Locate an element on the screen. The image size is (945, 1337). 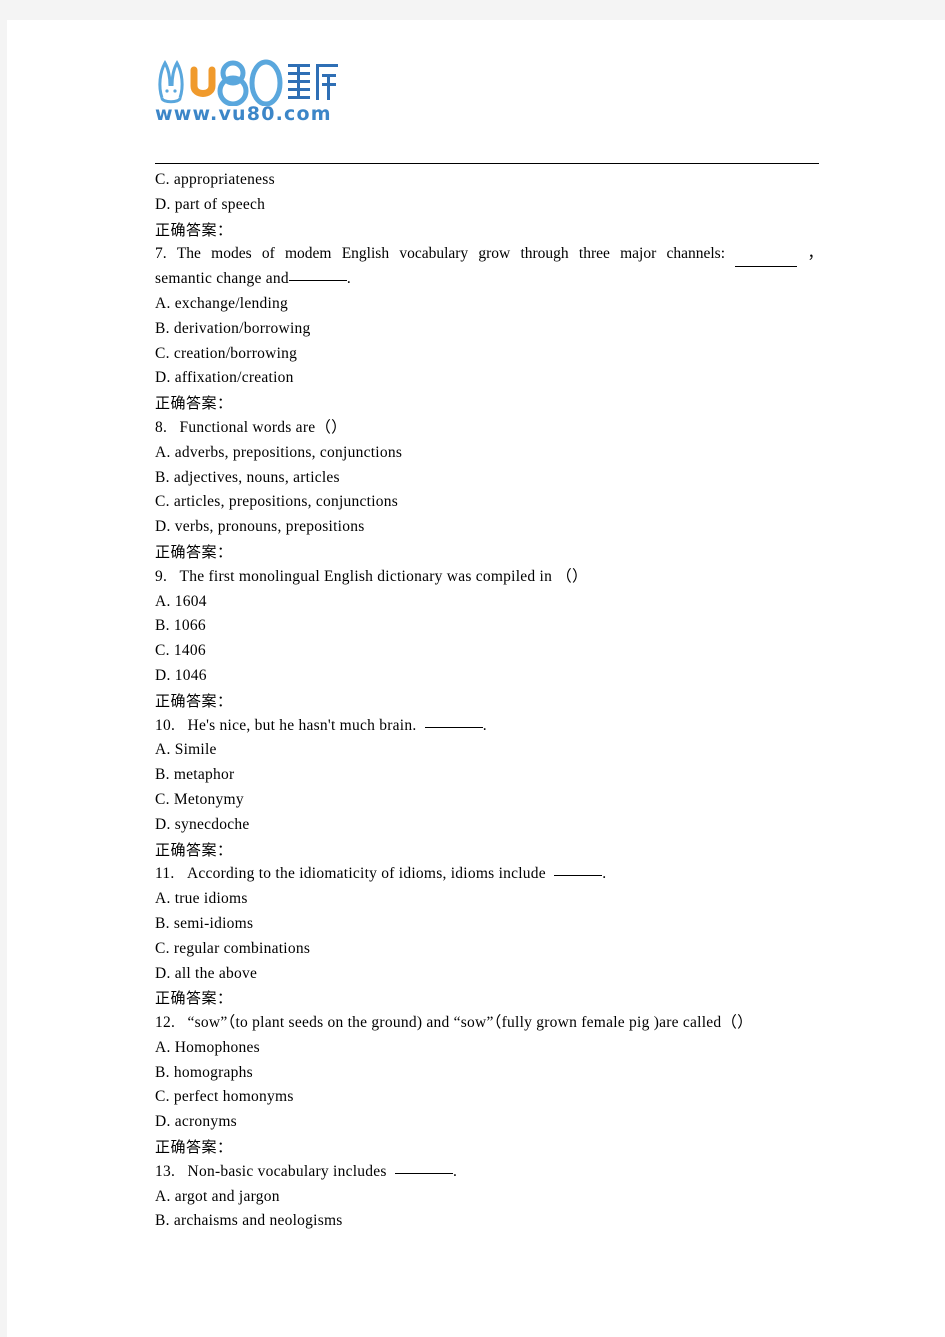
question-number: 12. is located at coordinates (165, 1023).